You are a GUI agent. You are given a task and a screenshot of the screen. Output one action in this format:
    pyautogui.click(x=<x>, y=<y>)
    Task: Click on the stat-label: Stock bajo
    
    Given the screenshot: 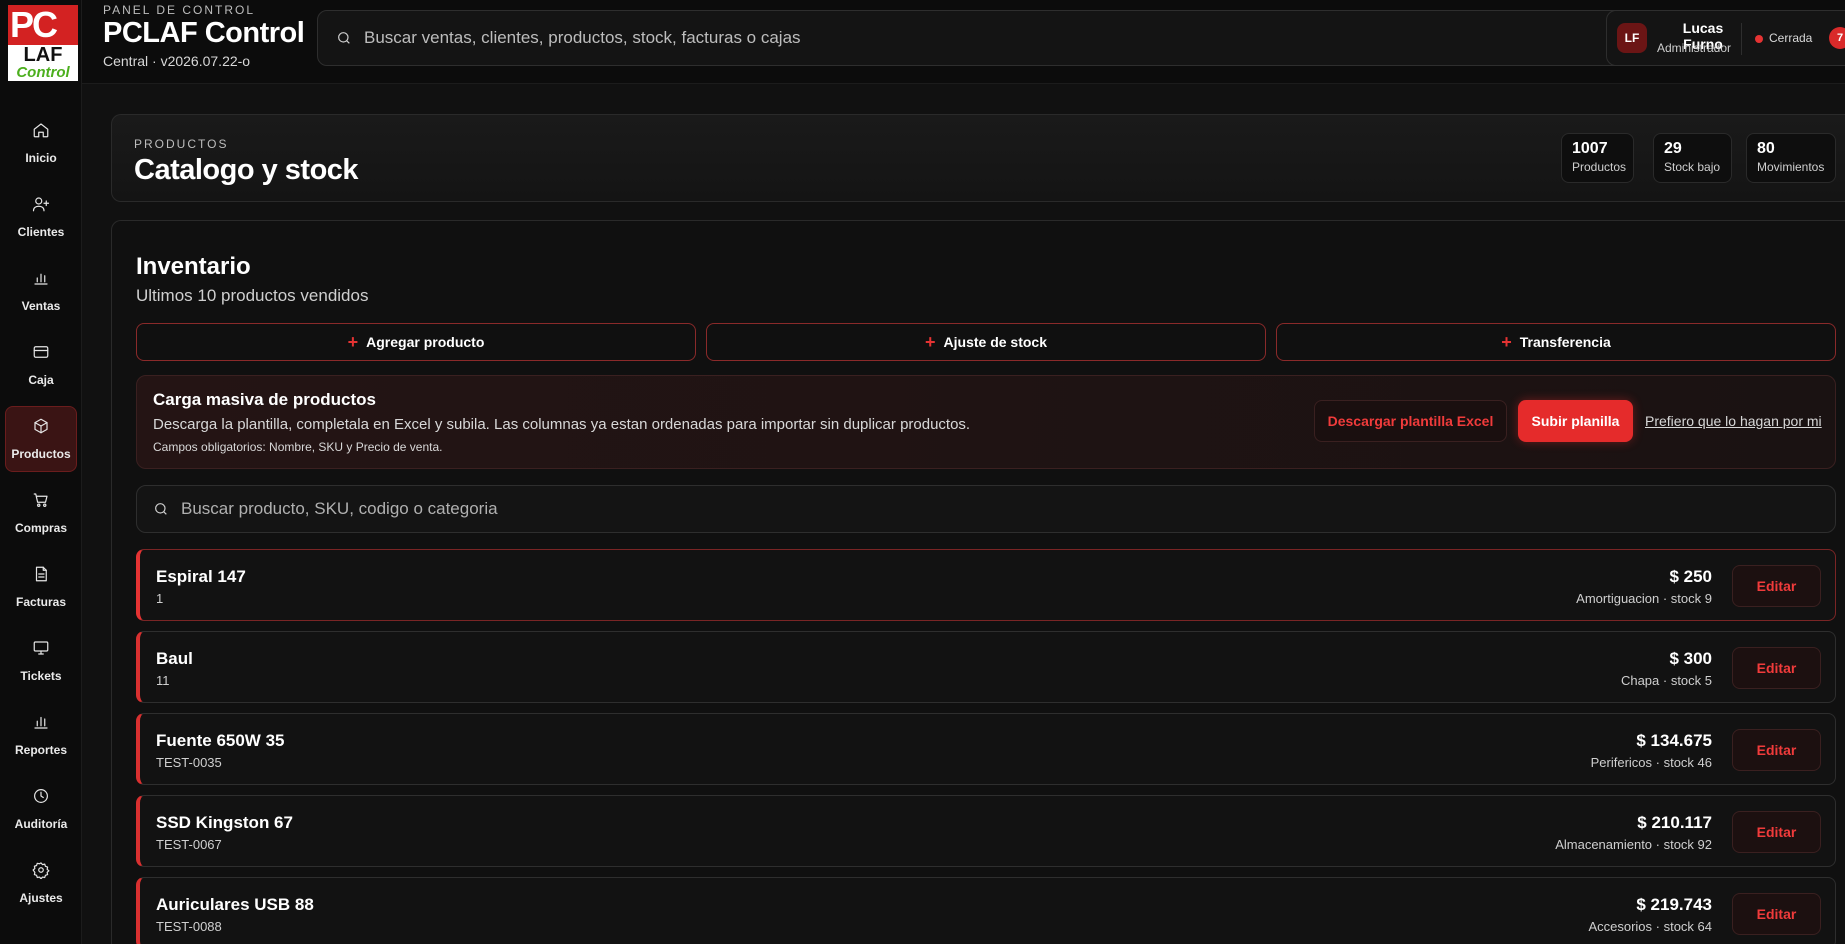 What is the action you would take?
    pyautogui.click(x=1692, y=167)
    